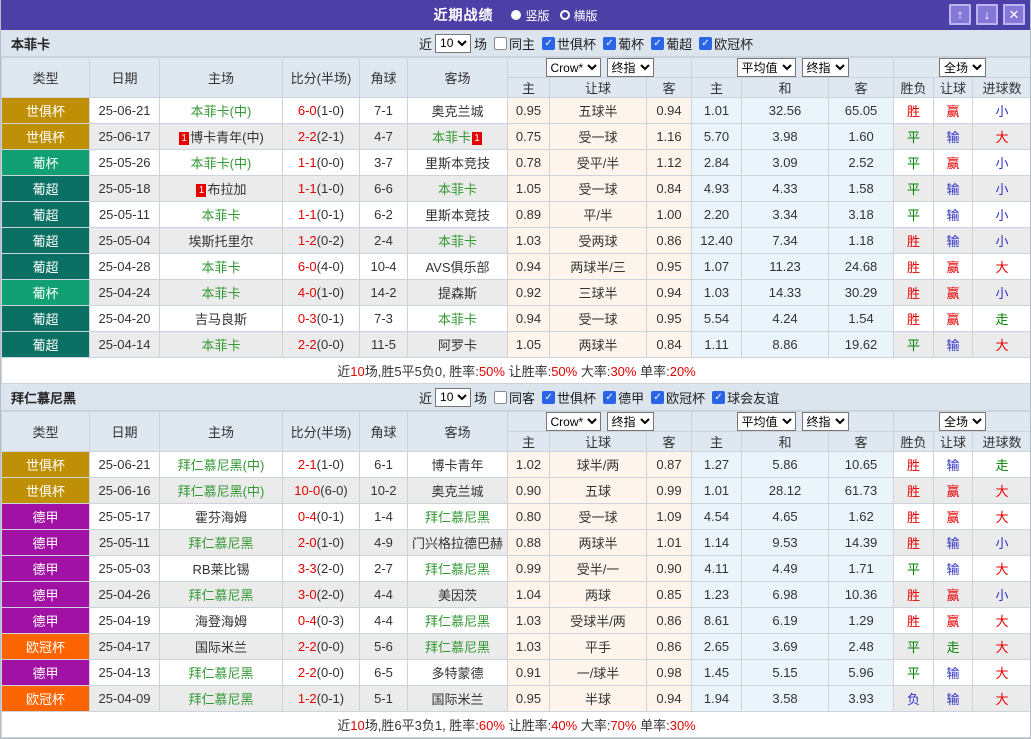 This screenshot has height=739, width=1031. I want to click on league-filter-checkbox: ✓球会友谊, so click(745, 397).